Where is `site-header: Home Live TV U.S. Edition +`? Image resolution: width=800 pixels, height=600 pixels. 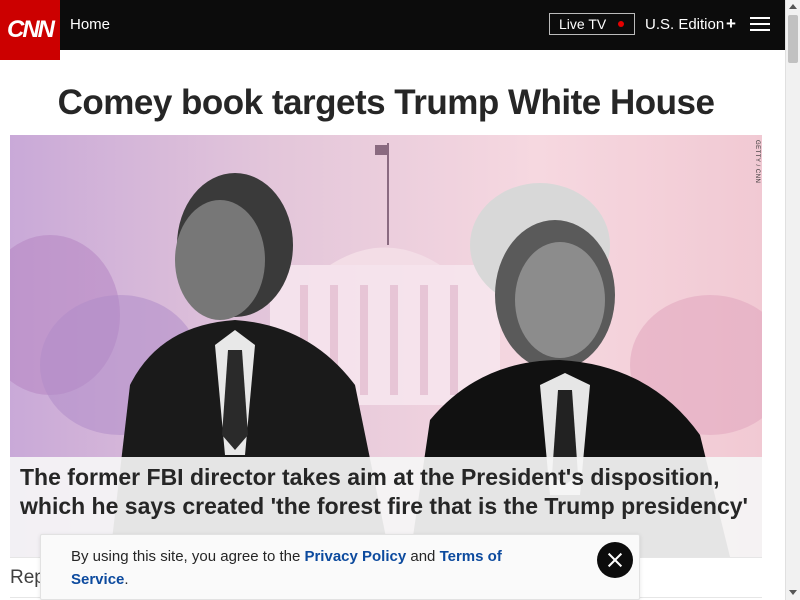 site-header: Home Live TV U.S. Edition + is located at coordinates (392, 25).